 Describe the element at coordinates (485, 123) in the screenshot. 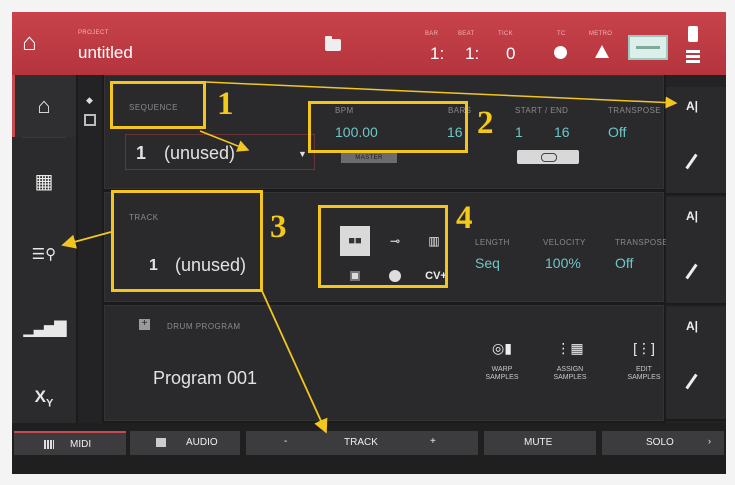

I see `annotation-number-2: 2` at that location.